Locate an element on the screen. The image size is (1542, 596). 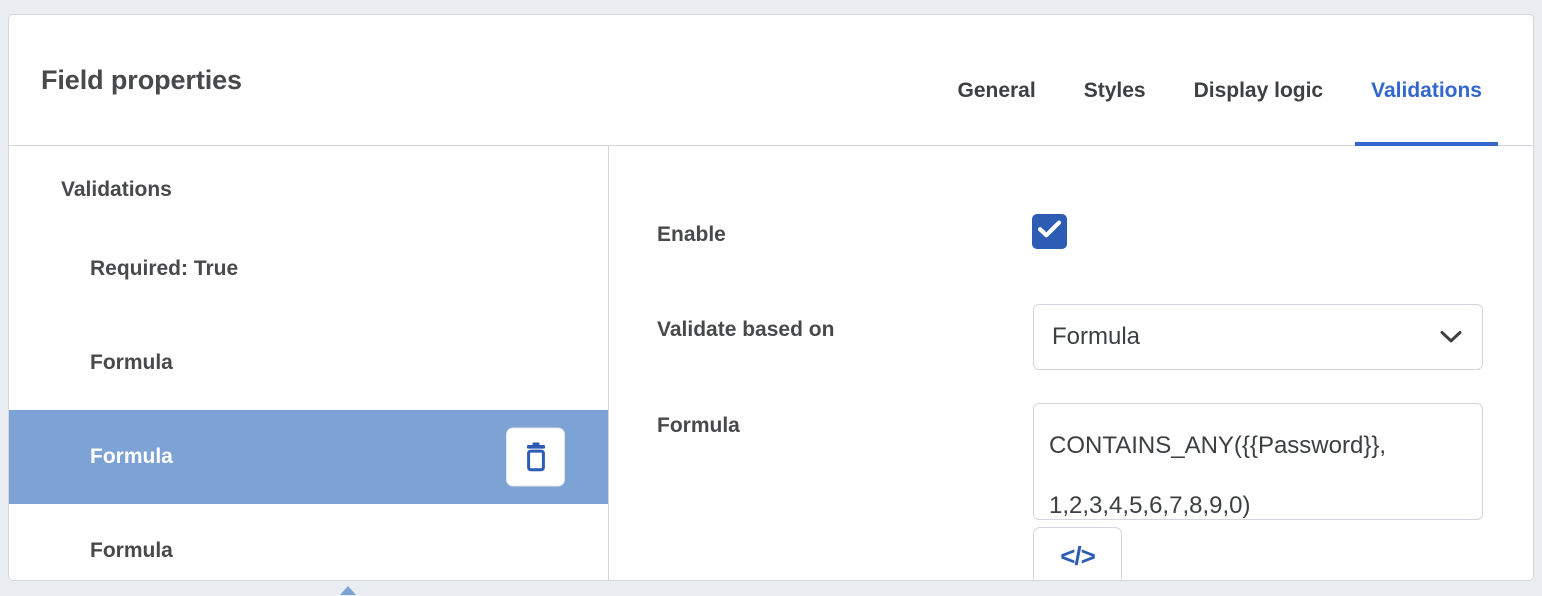
scroll-indicator-arrow is located at coordinates (348, 590).